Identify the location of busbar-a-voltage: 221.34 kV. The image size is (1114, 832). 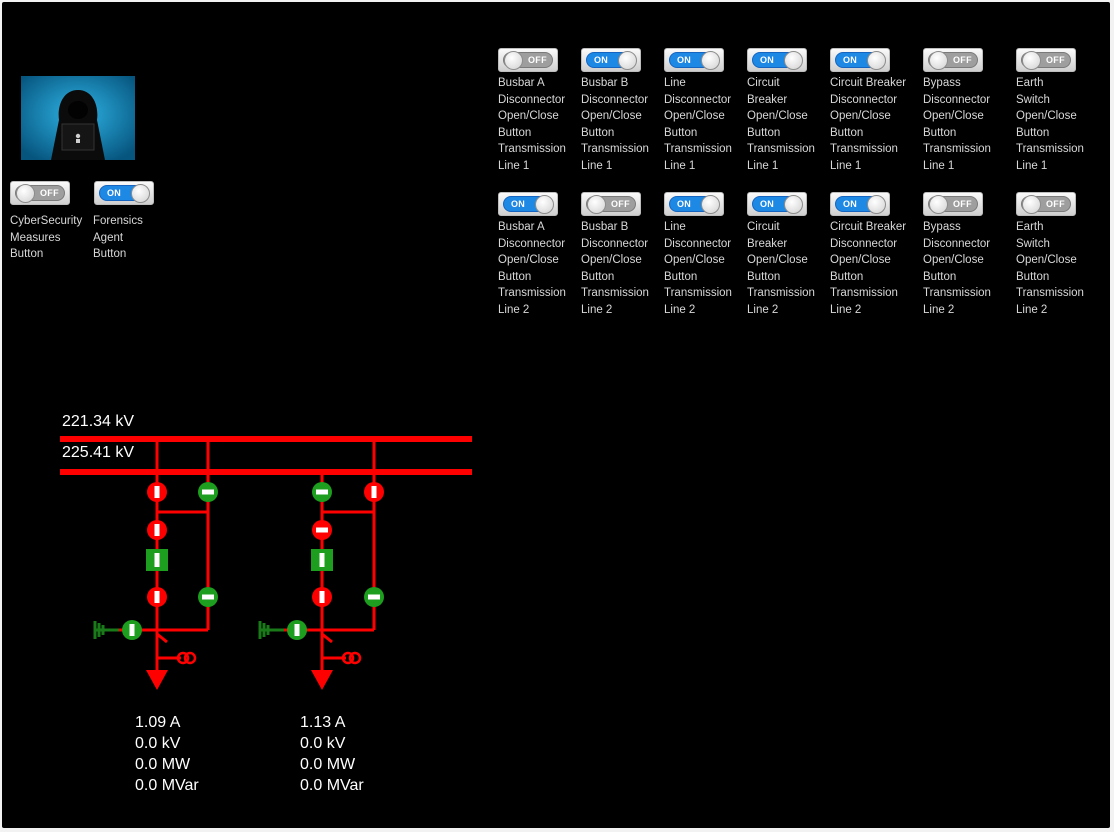
(98, 421).